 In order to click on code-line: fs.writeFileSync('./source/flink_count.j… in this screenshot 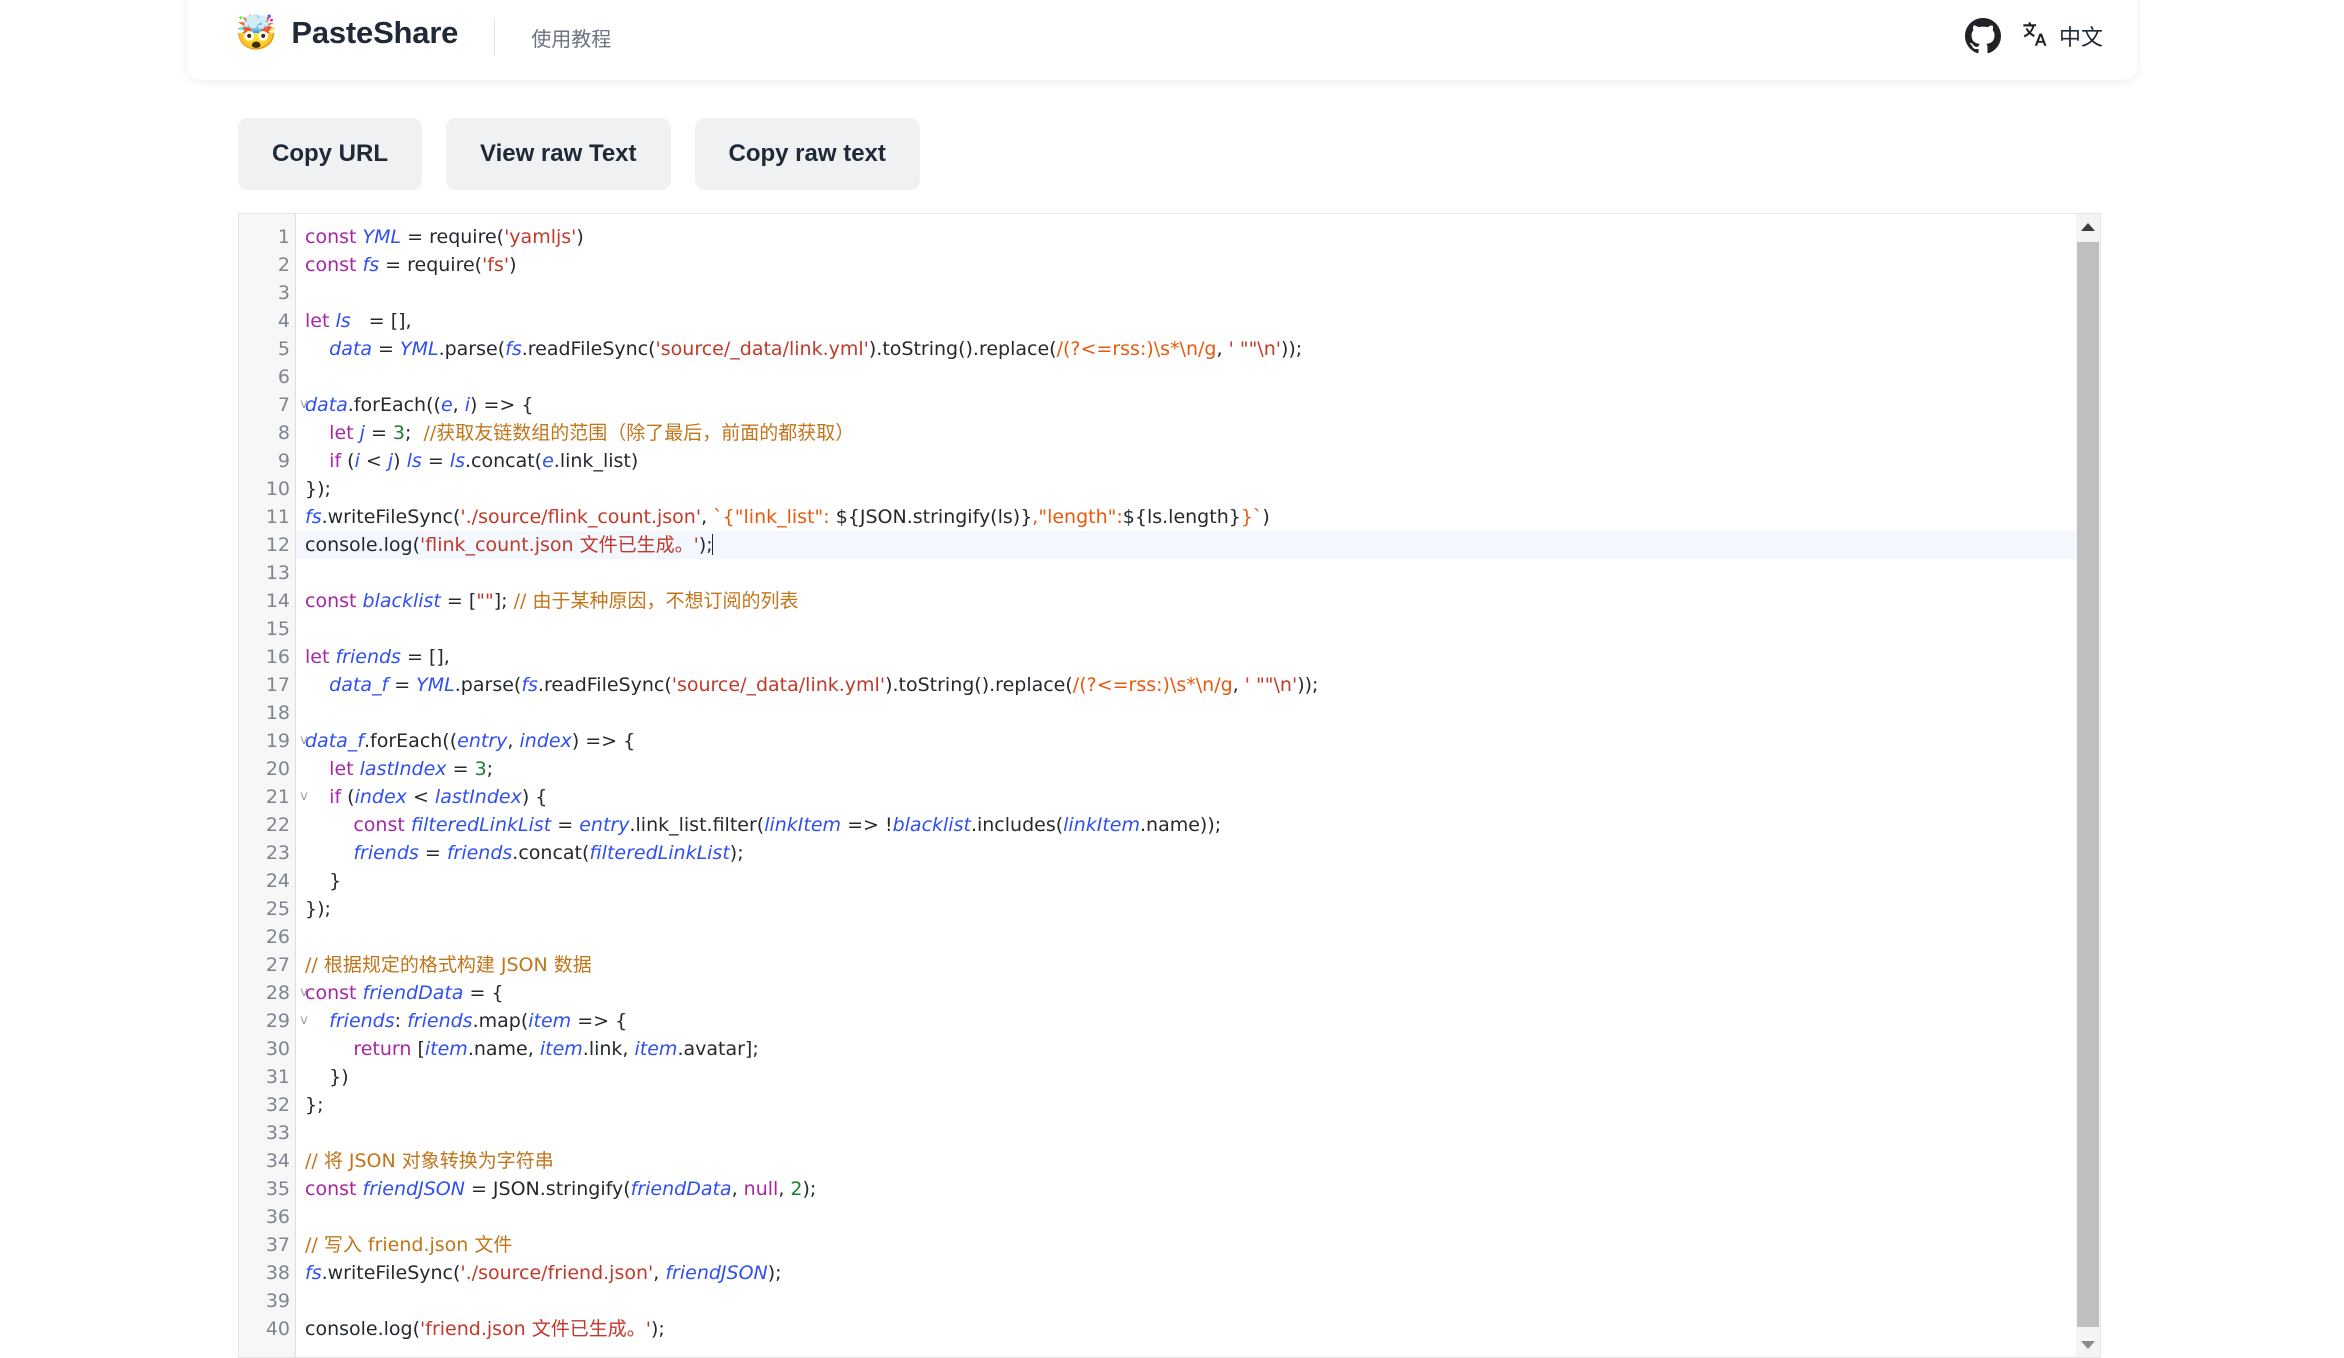, I will do `click(1198, 517)`.